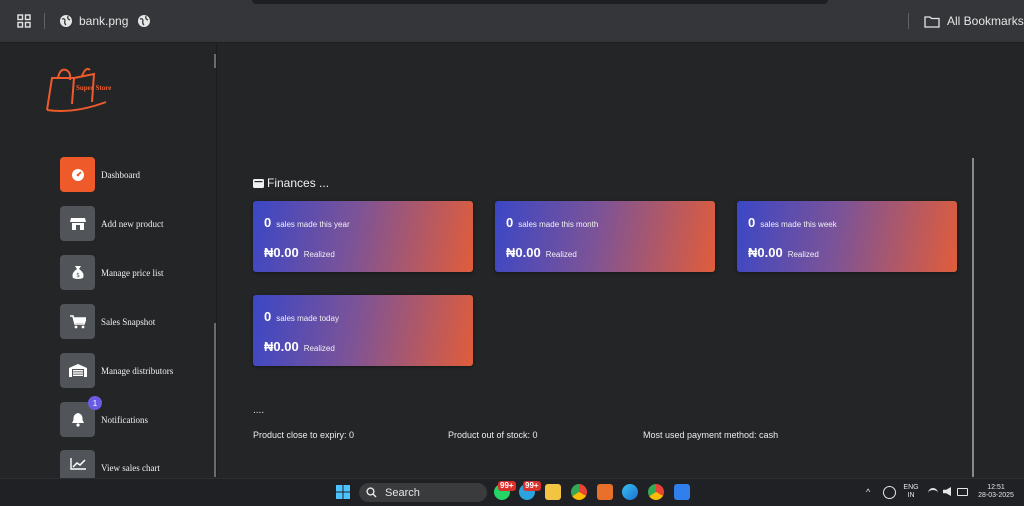  What do you see at coordinates (128, 321) in the screenshot?
I see `sidebar-item-label: Sales Snapshot` at bounding box center [128, 321].